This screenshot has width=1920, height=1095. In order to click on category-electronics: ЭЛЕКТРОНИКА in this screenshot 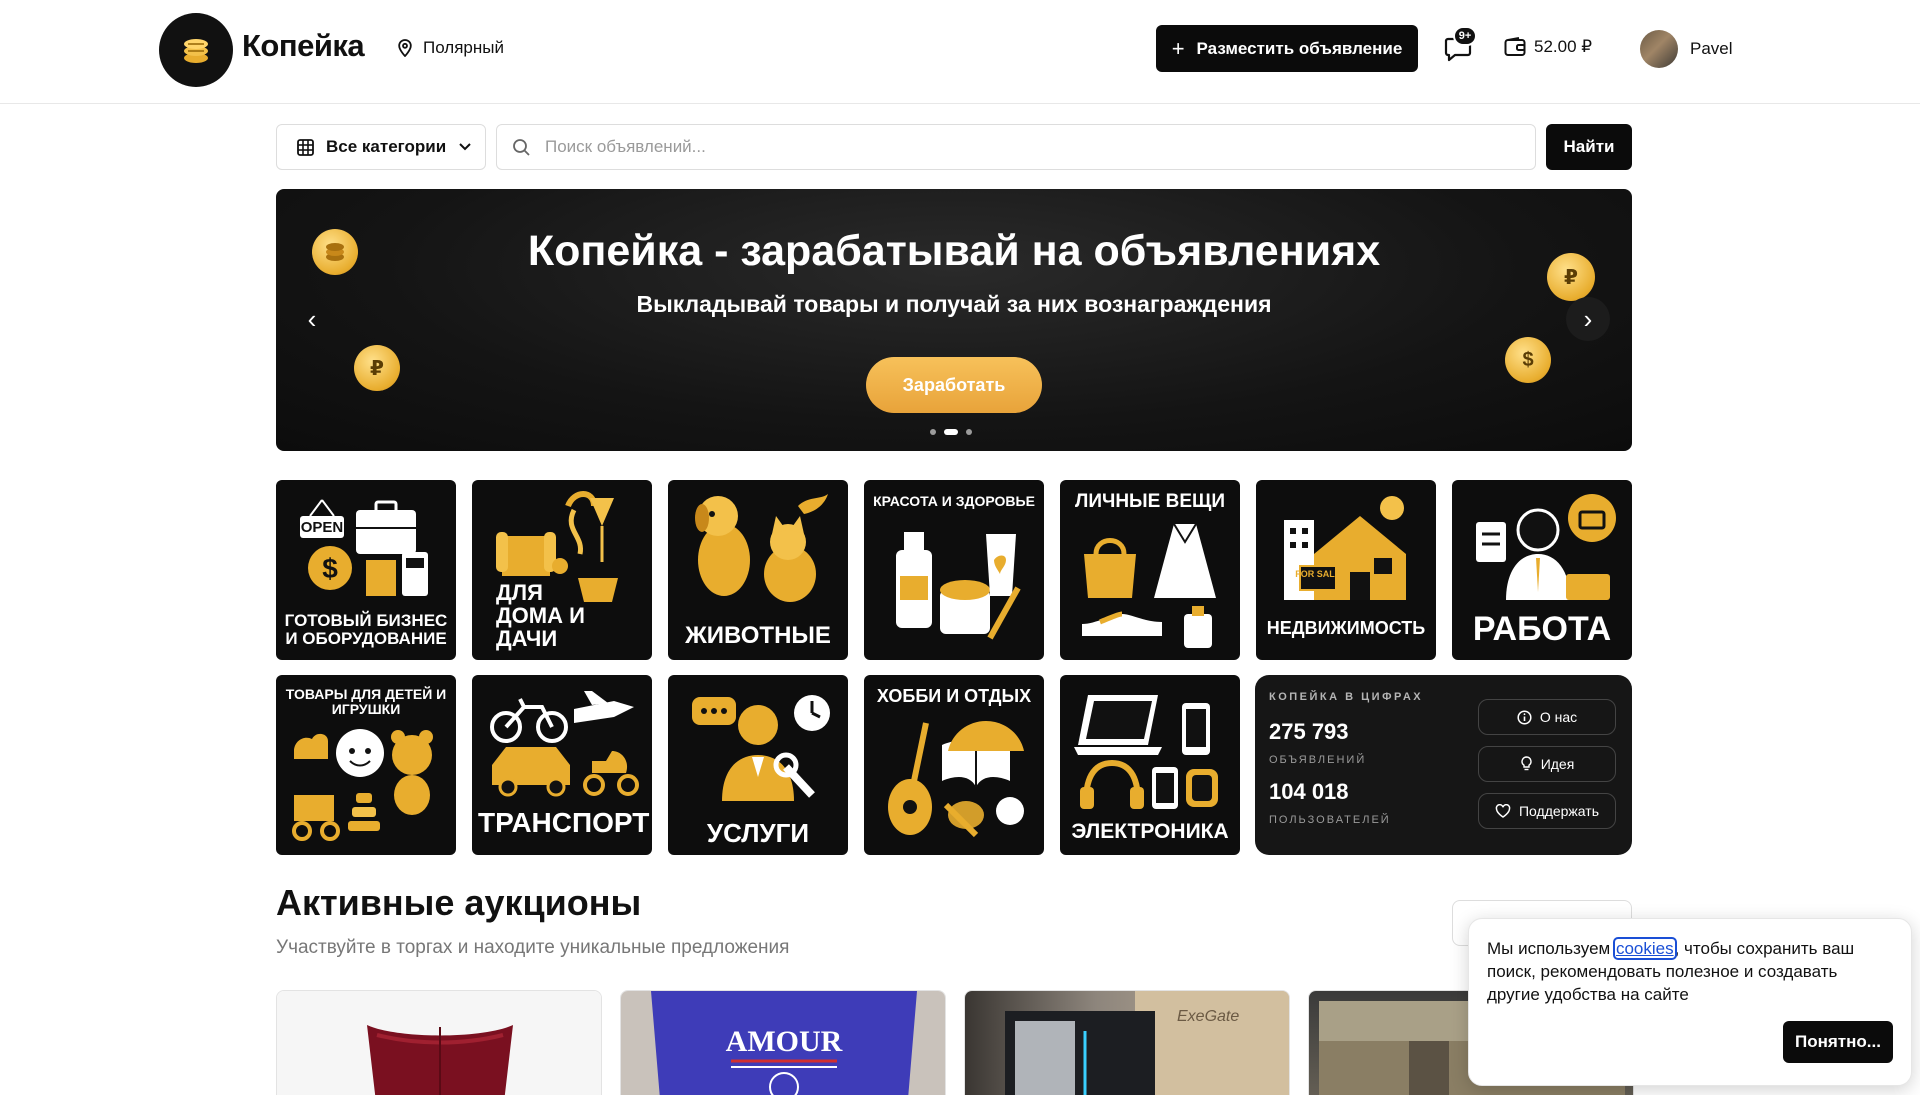, I will do `click(1150, 765)`.